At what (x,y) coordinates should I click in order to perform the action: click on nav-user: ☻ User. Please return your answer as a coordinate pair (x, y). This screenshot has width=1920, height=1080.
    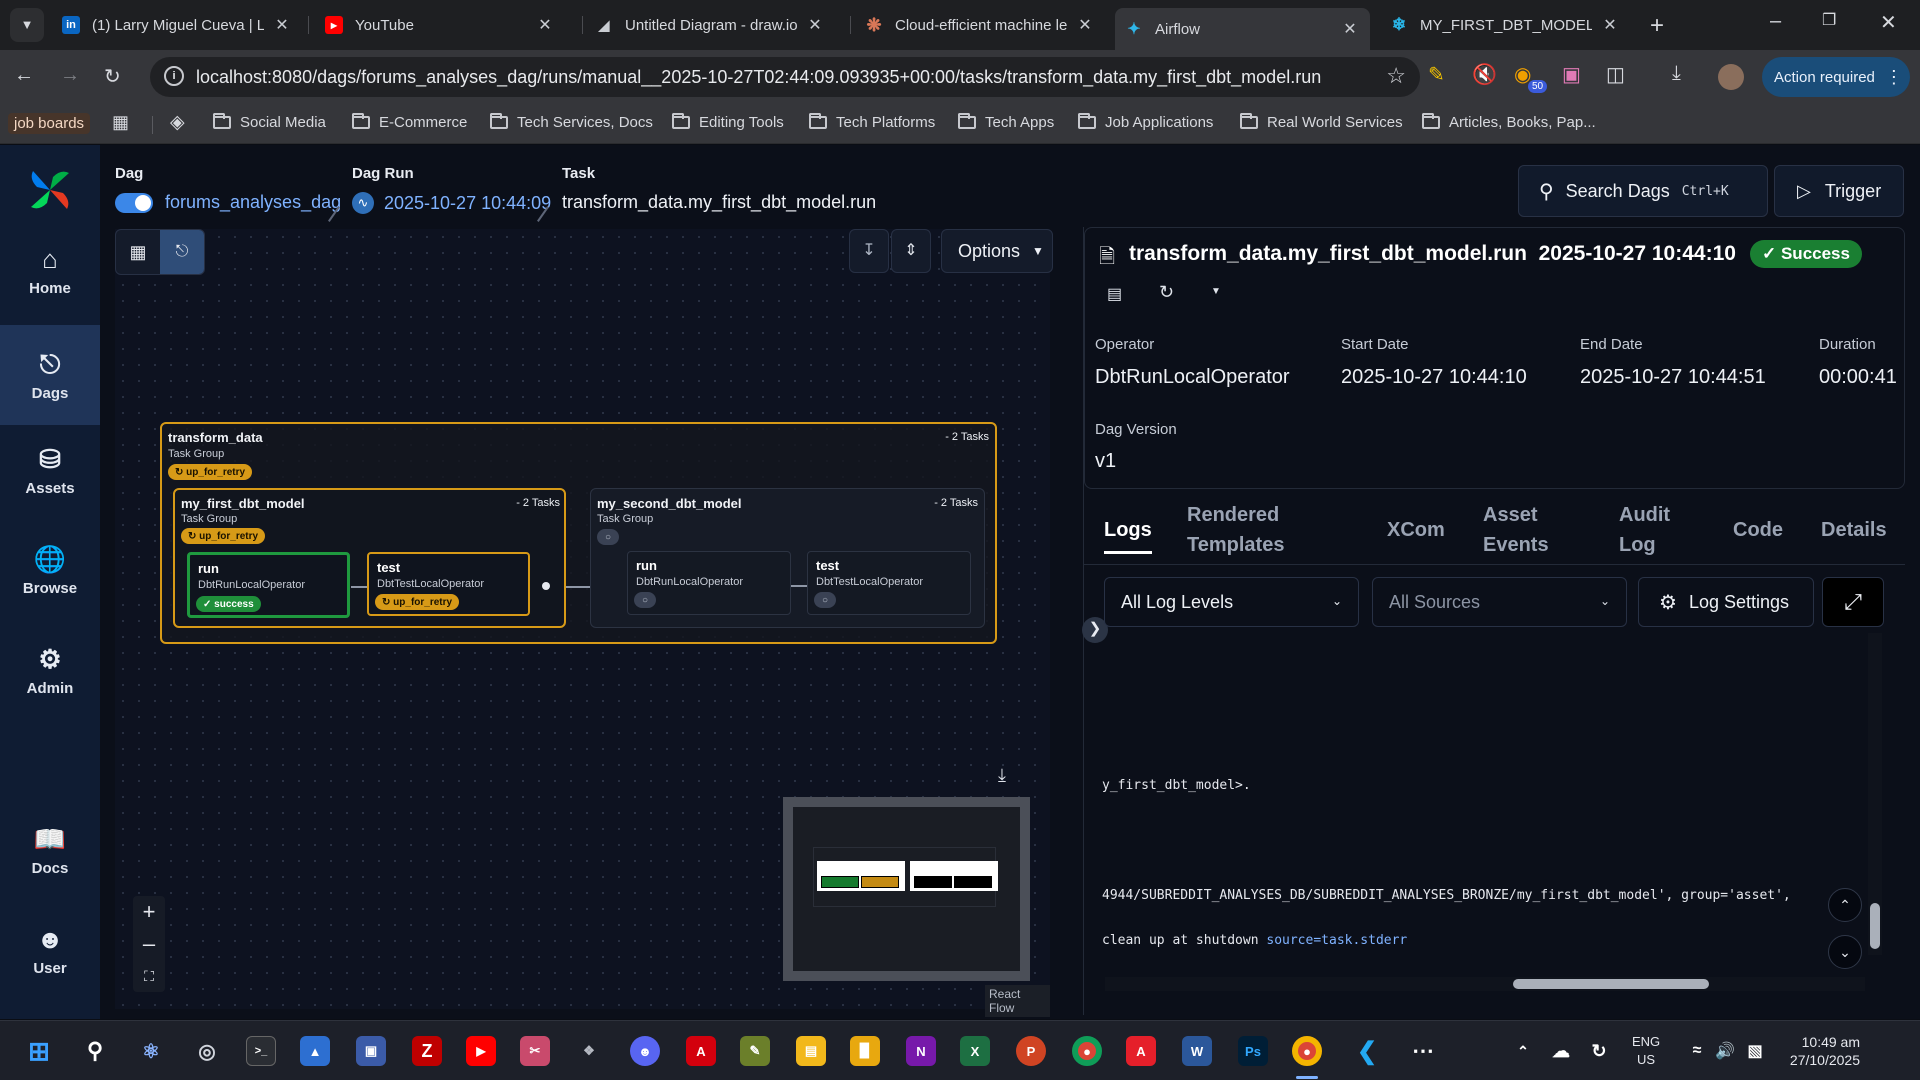
    Looking at the image, I should click on (50, 950).